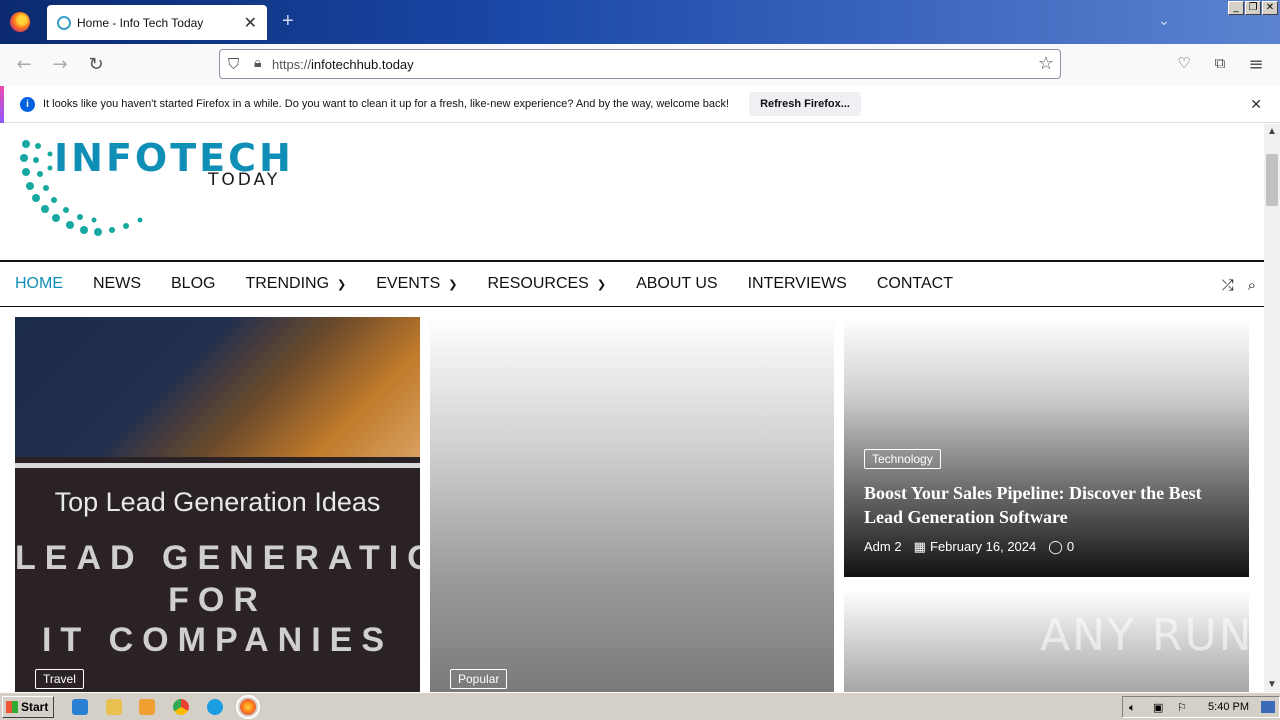 This screenshot has height=720, width=1280. What do you see at coordinates (1253, 8) in the screenshot?
I see `restore-window-button: ❐` at bounding box center [1253, 8].